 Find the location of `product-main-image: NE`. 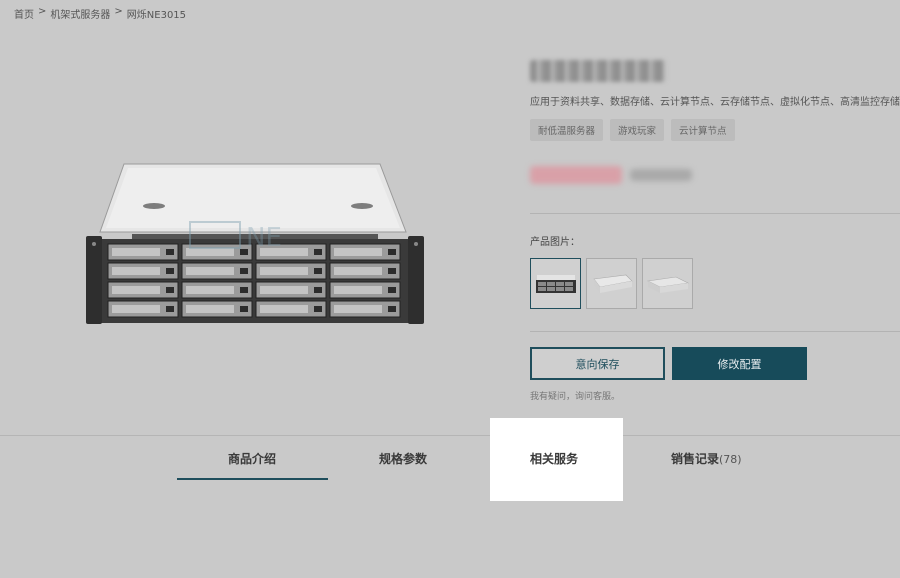

product-main-image: NE is located at coordinates (255, 244).